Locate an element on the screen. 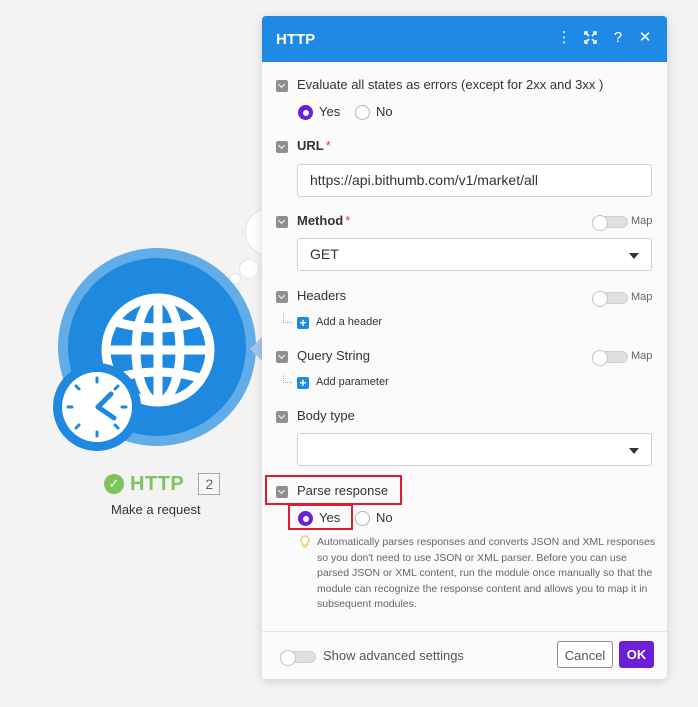 The width and height of the screenshot is (698, 707). parse-response-yes-radio is located at coordinates (305, 518).